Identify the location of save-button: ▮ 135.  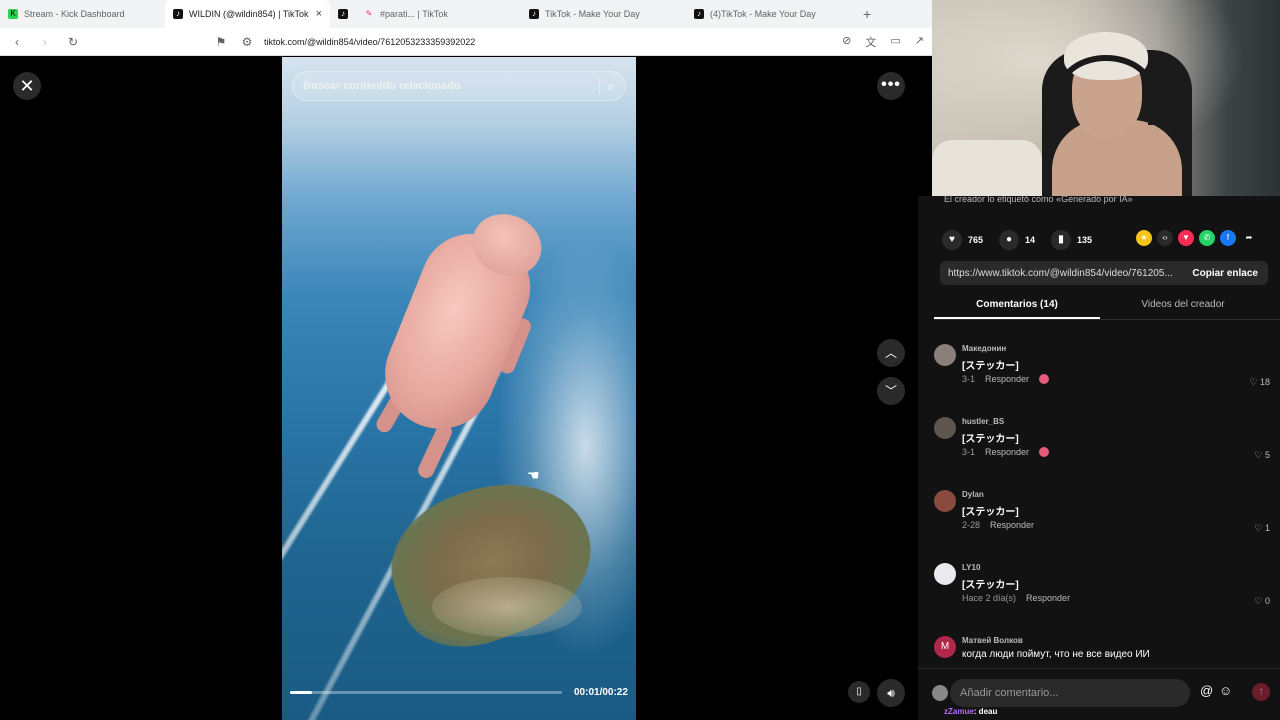
(1071, 240).